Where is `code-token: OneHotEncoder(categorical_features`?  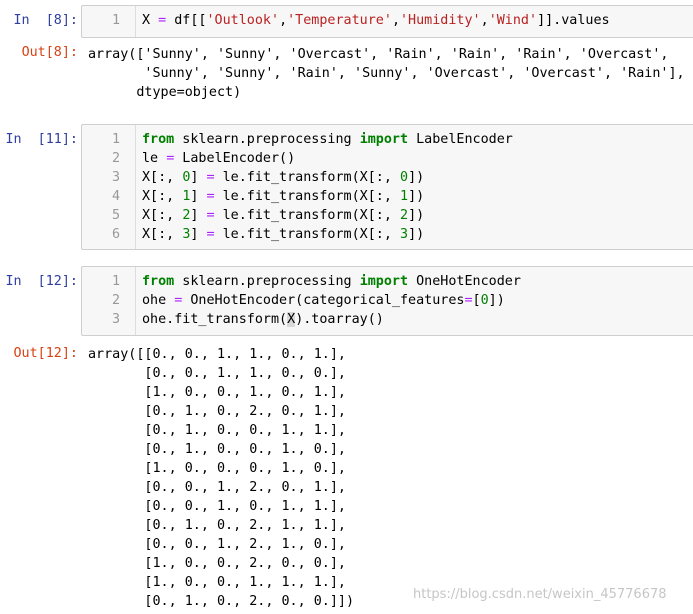
code-token: OneHotEncoder(categorical_features is located at coordinates (323, 300).